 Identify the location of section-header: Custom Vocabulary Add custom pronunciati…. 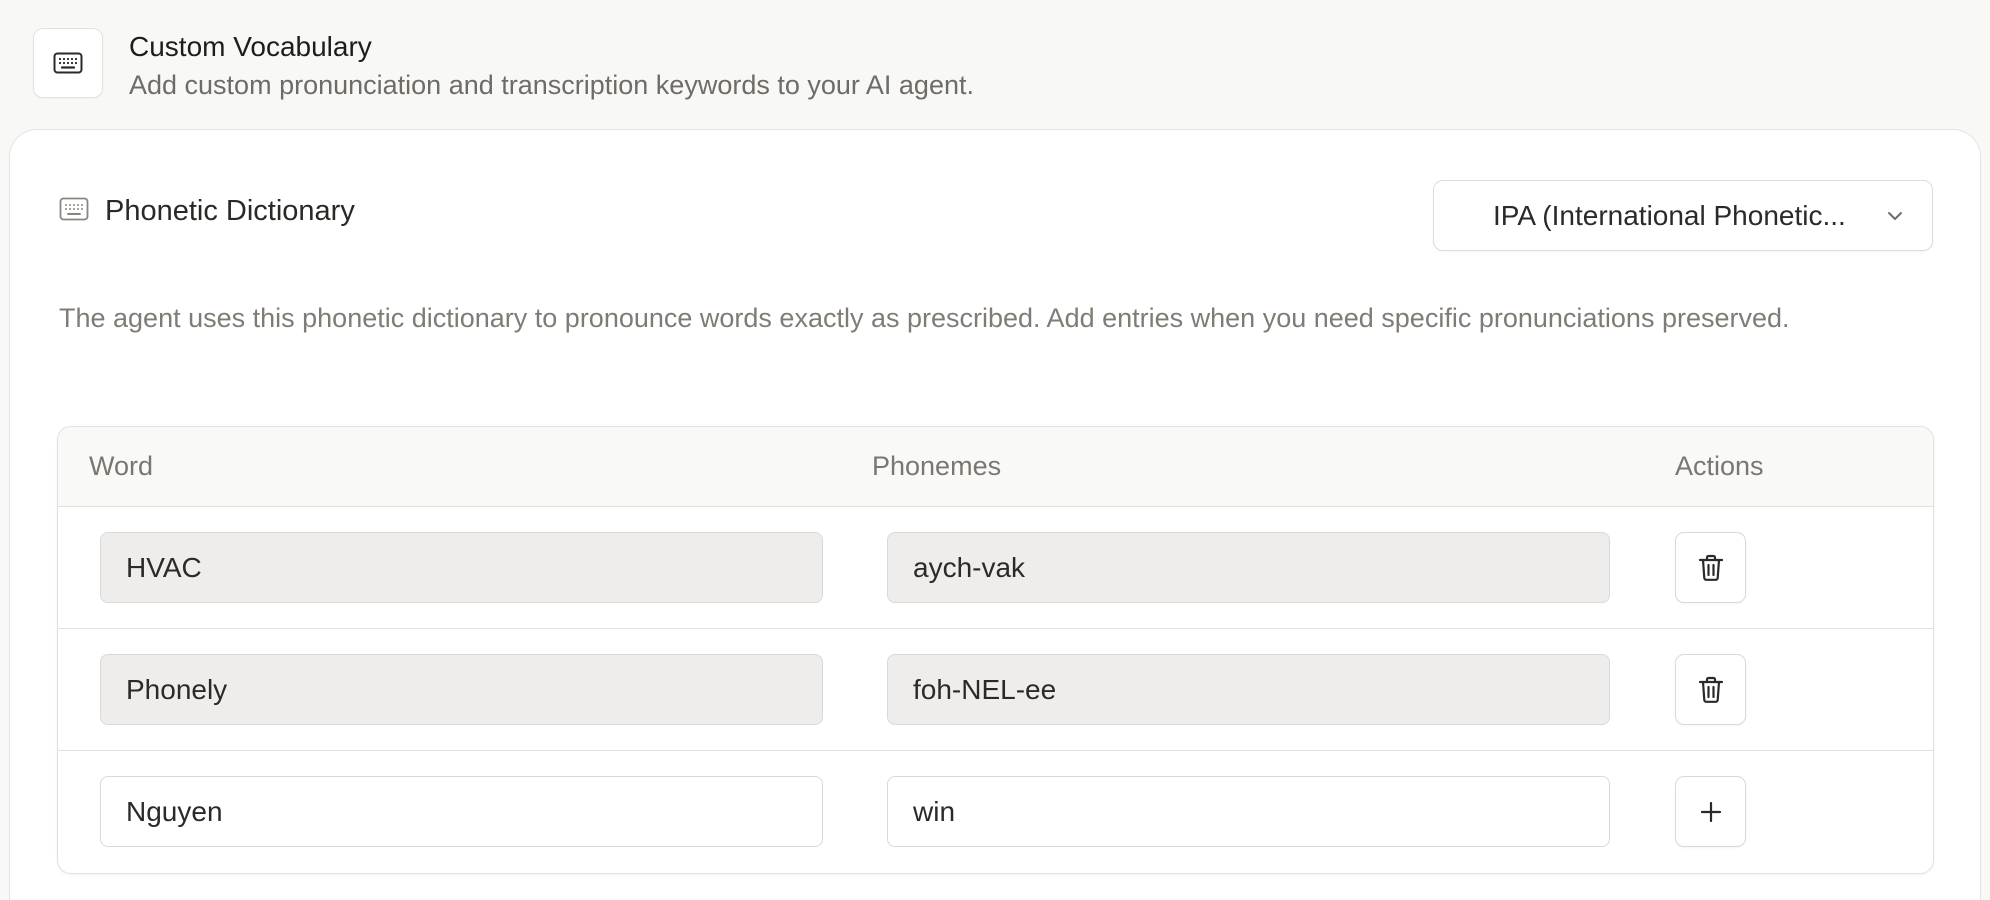
(503, 65).